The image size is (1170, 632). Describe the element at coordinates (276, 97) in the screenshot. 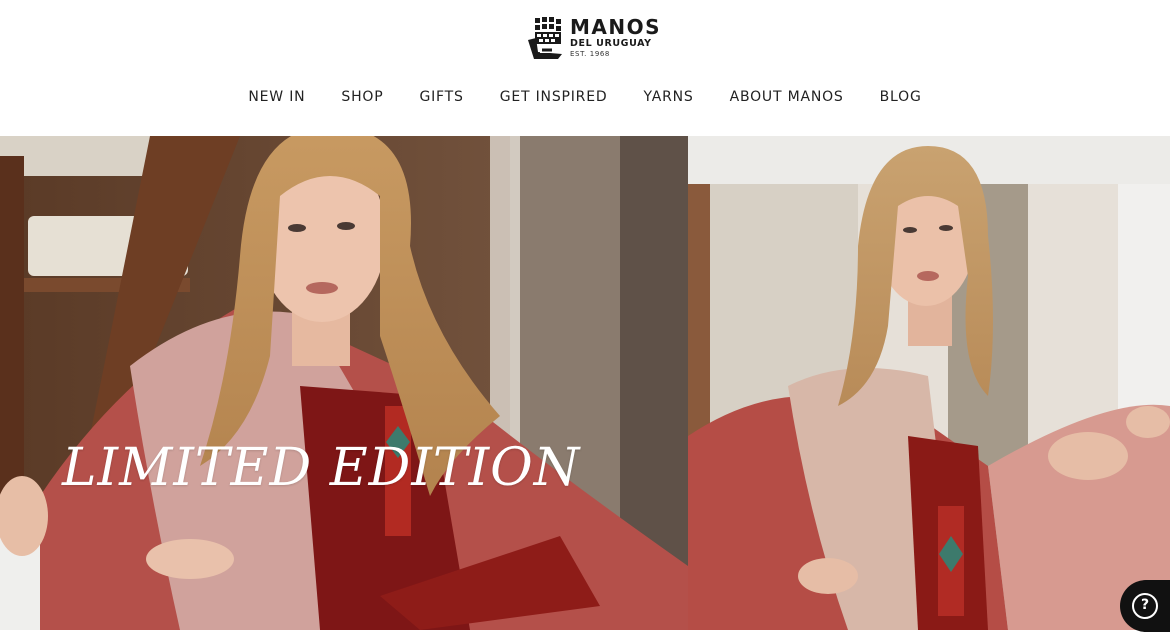

I see `nav-new-in: NEW IN` at that location.